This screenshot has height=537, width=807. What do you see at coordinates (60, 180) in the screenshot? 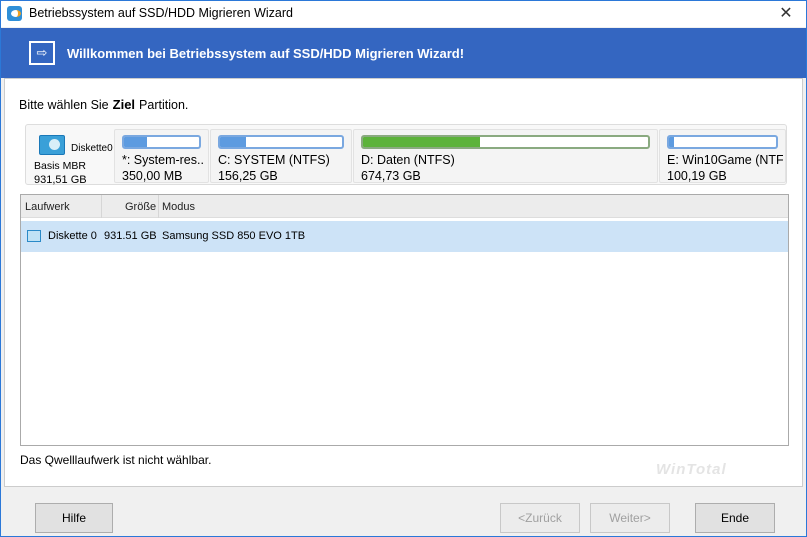
I see `disk-size: 931,51 GB` at bounding box center [60, 180].